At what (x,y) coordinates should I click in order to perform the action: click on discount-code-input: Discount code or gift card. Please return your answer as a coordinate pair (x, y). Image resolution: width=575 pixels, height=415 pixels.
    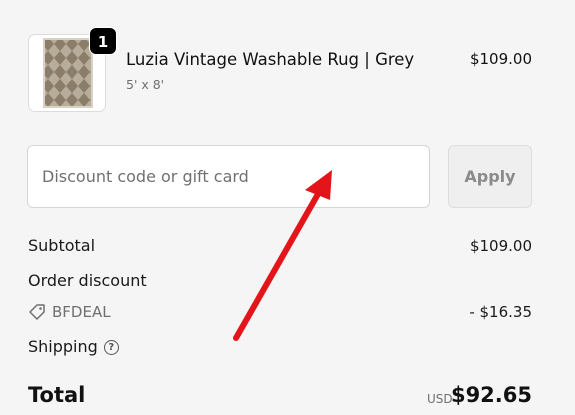
    Looking at the image, I should click on (228, 176).